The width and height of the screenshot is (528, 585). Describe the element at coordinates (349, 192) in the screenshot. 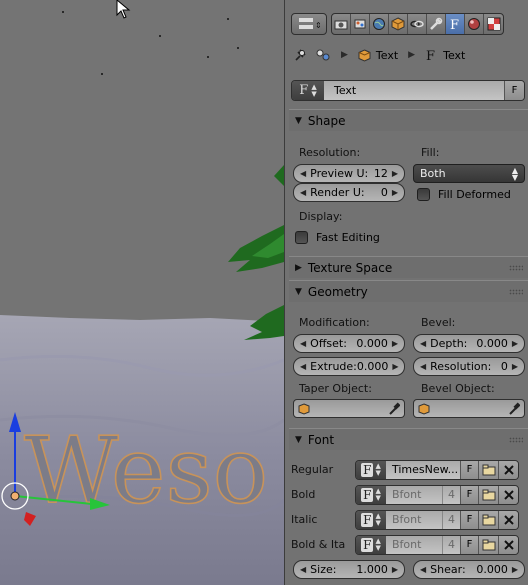

I see `render-u-field: ◀ Render U: 0 ▶` at that location.